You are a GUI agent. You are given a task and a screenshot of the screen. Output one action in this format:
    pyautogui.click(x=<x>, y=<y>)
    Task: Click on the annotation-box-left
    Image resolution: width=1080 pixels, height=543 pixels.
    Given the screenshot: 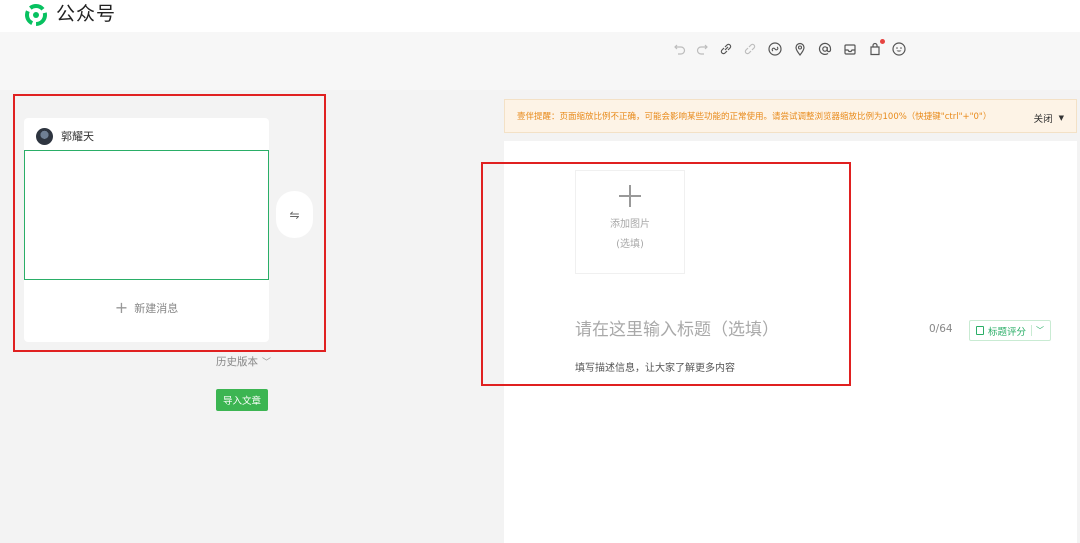 What is the action you would take?
    pyautogui.click(x=169, y=223)
    